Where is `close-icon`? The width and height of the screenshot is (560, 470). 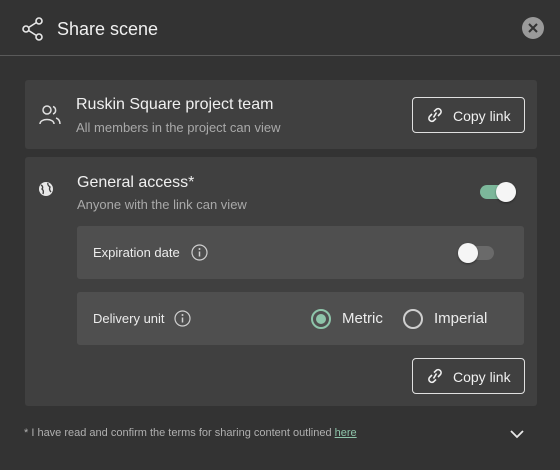
close-icon is located at coordinates (533, 28).